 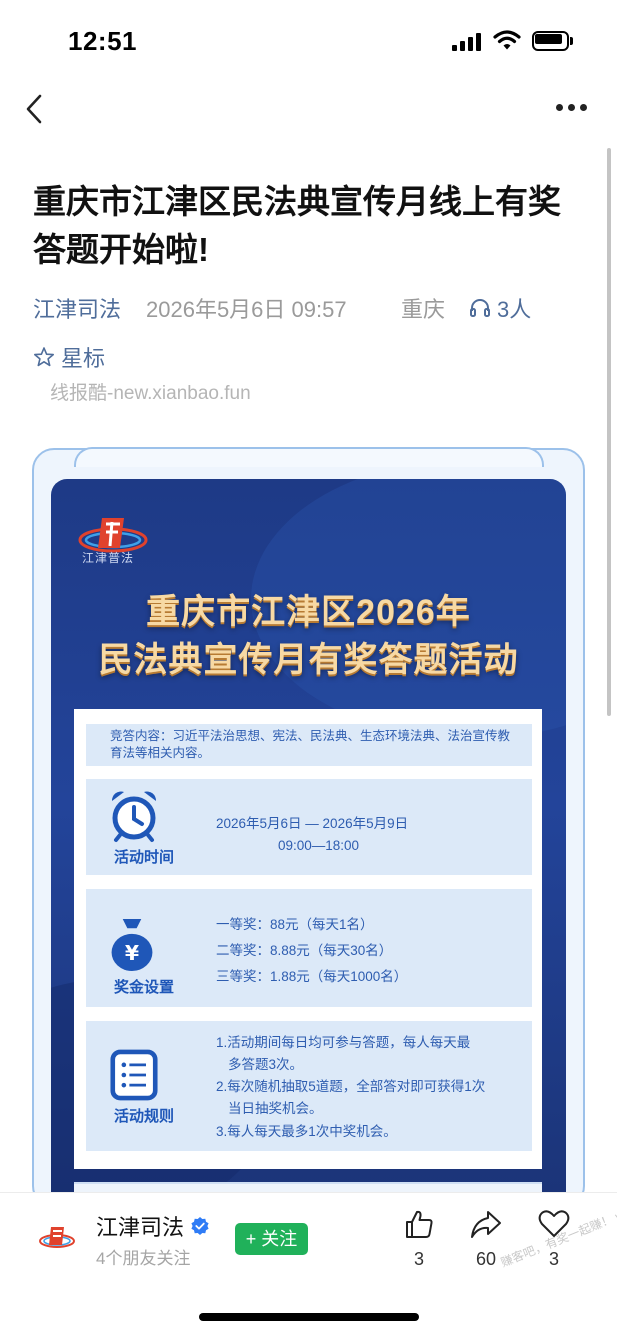 I want to click on like-icon, so click(x=419, y=1224).